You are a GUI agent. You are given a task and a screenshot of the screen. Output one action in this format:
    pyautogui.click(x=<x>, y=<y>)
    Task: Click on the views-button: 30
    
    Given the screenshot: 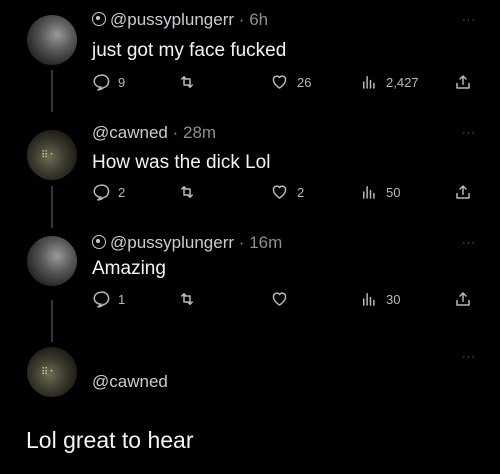 What is the action you would take?
    pyautogui.click(x=380, y=299)
    